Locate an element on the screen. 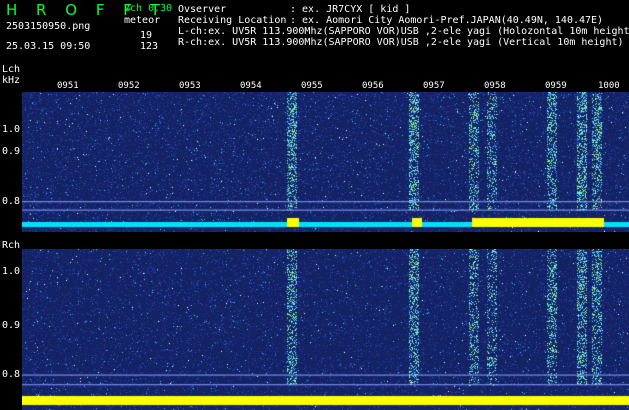 The width and height of the screenshot is (629, 410). datetime: 25.03.15 09:50 is located at coordinates (48, 46).